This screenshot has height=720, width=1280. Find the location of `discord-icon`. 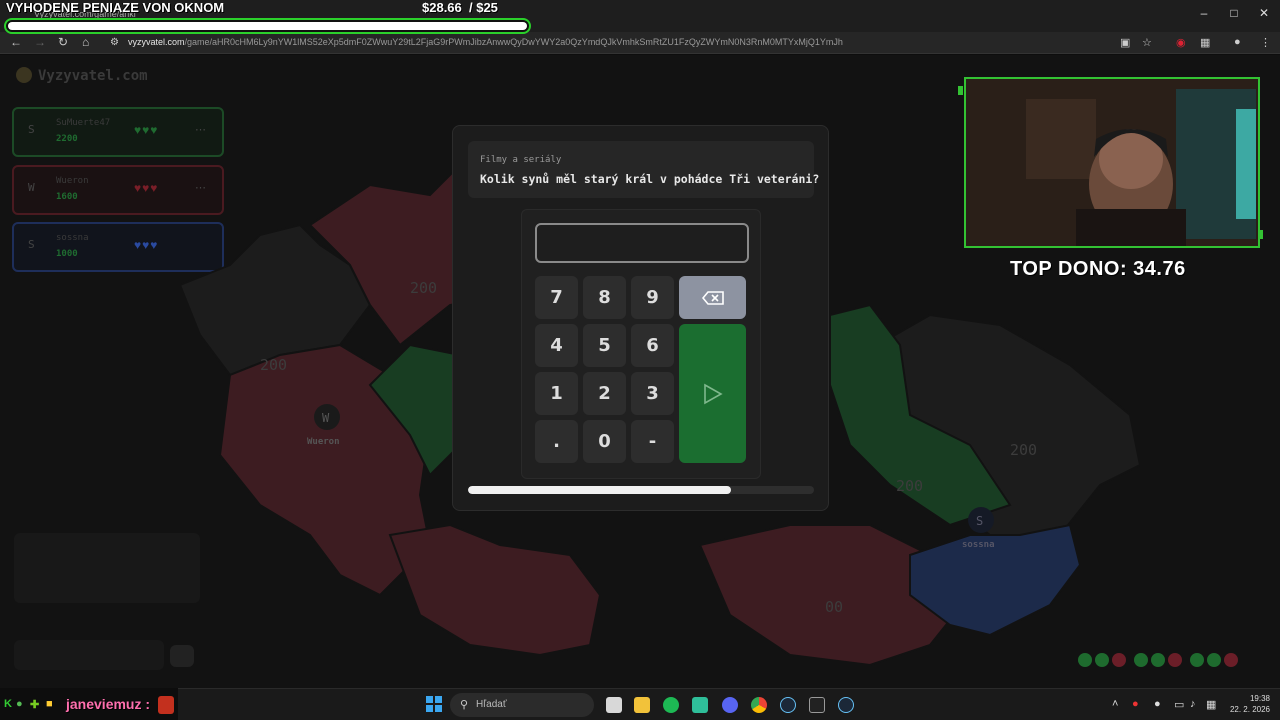

discord-icon is located at coordinates (730, 705).